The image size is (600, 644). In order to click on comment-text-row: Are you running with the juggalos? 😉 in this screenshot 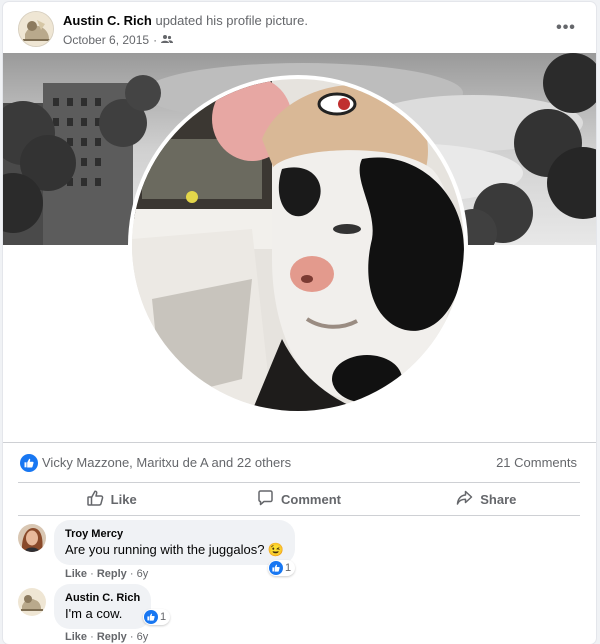, I will do `click(174, 549)`.